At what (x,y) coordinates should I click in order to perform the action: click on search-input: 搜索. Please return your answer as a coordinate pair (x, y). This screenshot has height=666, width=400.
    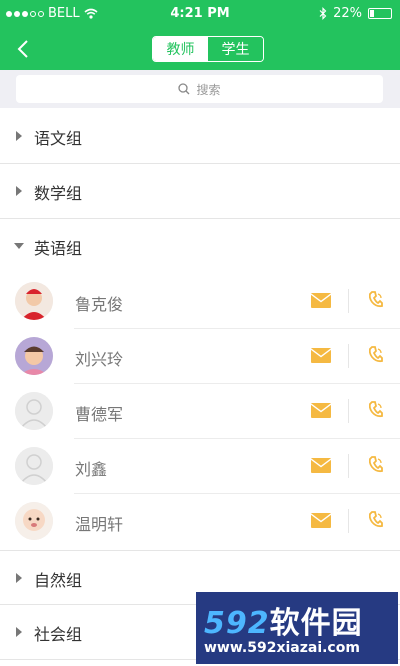
    Looking at the image, I should click on (199, 89).